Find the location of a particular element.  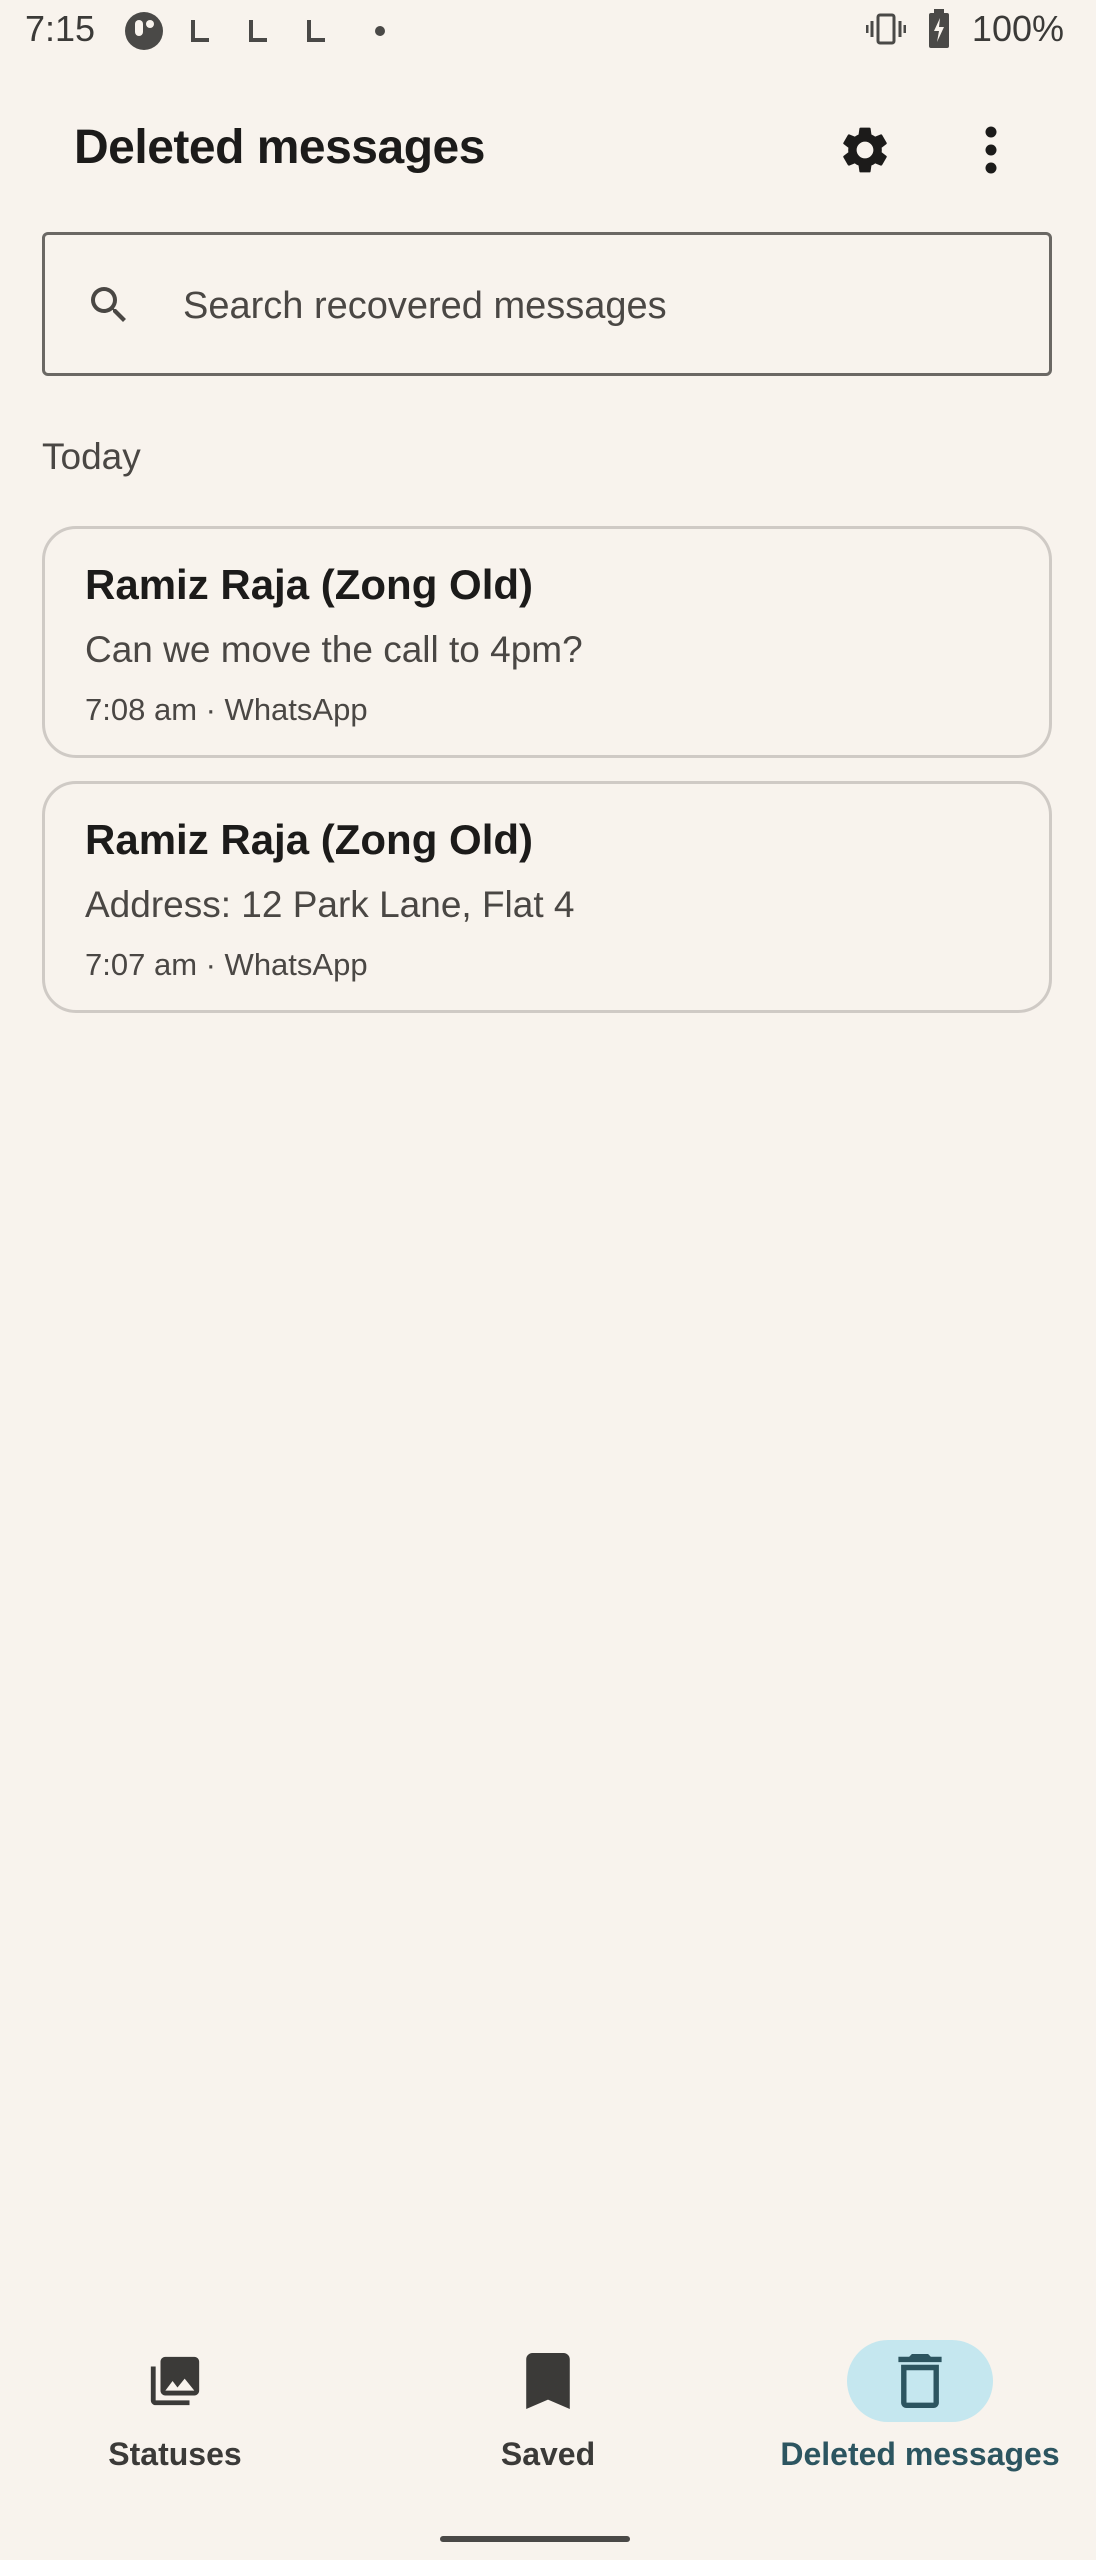

nav-label: Statuses is located at coordinates (175, 2454).